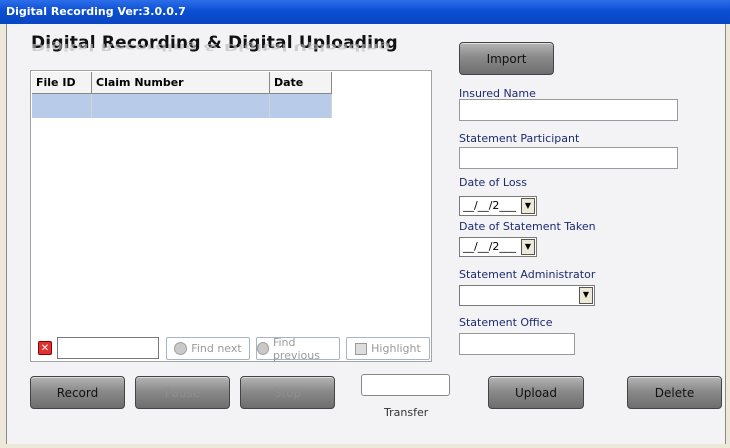 The height and width of the screenshot is (448, 730). Describe the element at coordinates (493, 182) in the screenshot. I see `date-of-loss-label: Date of Loss` at that location.